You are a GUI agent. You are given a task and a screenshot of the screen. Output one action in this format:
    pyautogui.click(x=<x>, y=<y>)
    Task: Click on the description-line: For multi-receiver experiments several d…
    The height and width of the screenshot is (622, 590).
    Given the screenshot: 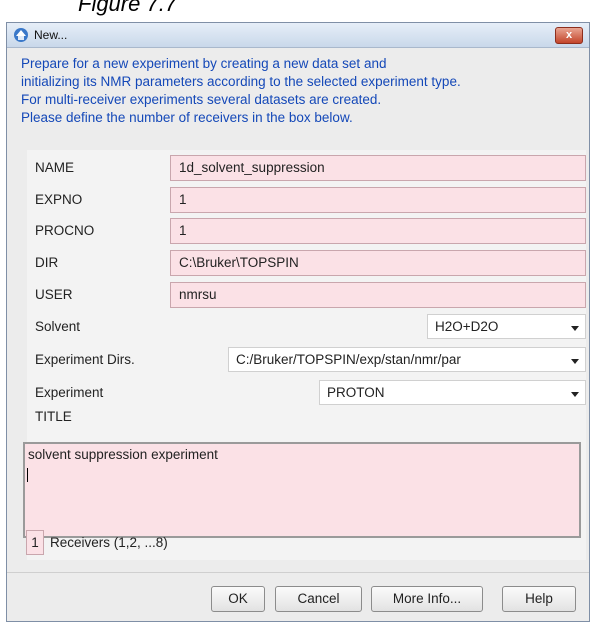 What is the action you would take?
    pyautogui.click(x=201, y=99)
    